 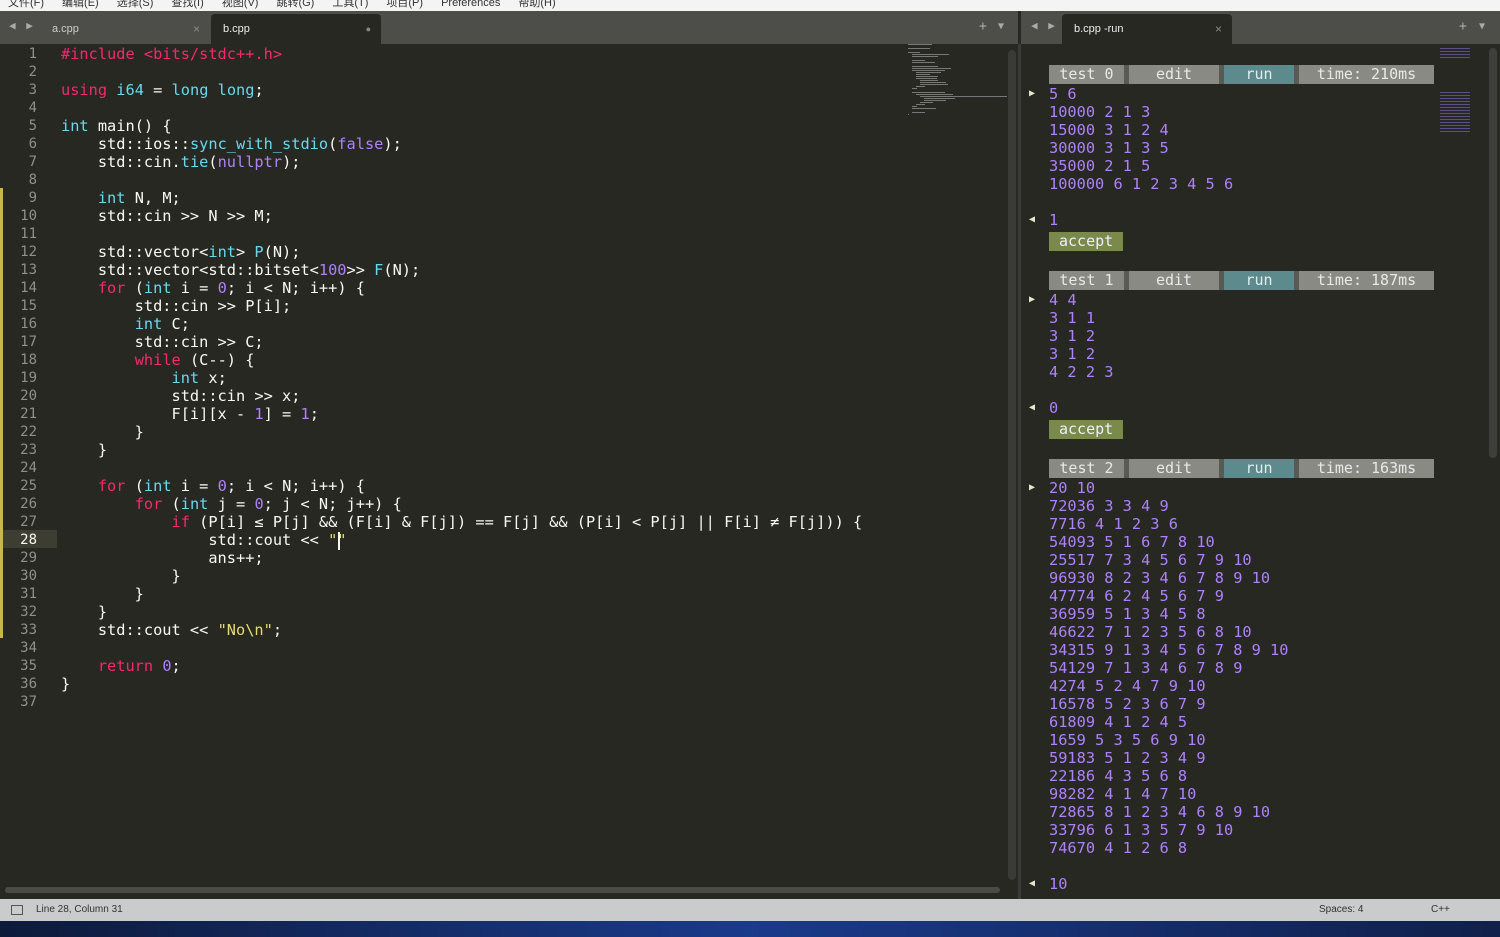 I want to click on input-line: 4 2 2 3, so click(x=1081, y=372).